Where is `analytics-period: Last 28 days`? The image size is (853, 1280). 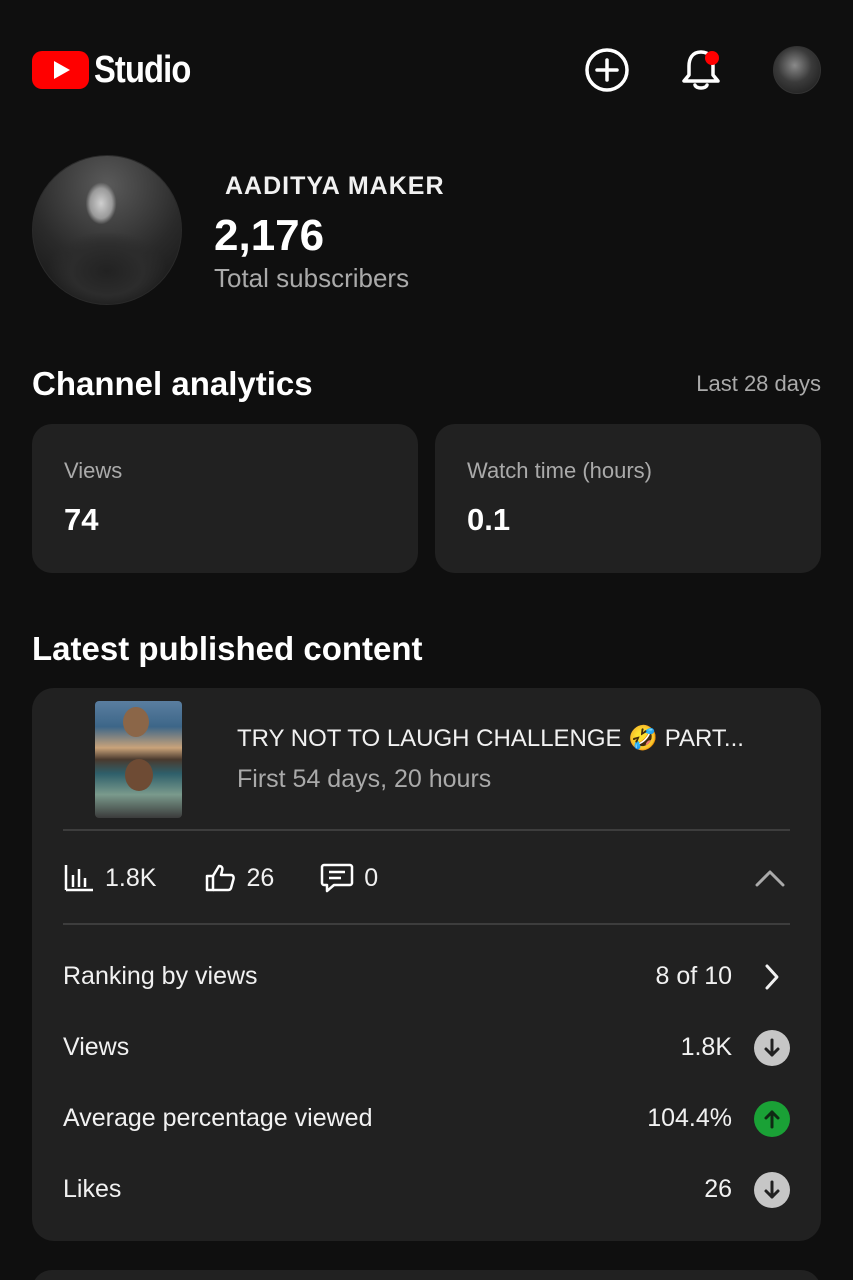
analytics-period: Last 28 days is located at coordinates (758, 383).